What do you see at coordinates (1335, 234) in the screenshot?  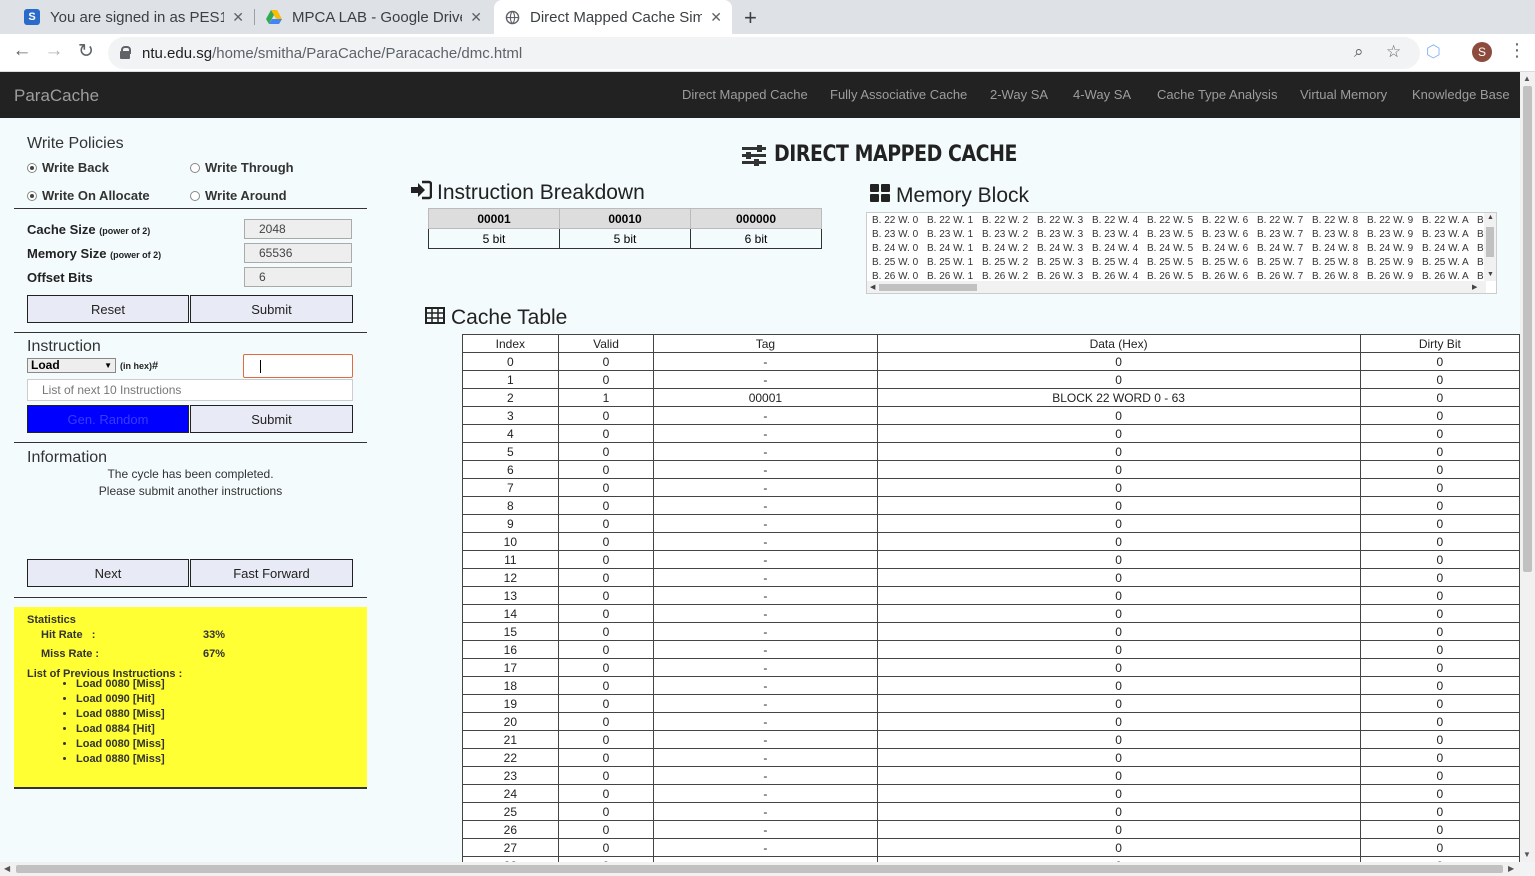 I see `memory-word: B. 23 W. 8` at bounding box center [1335, 234].